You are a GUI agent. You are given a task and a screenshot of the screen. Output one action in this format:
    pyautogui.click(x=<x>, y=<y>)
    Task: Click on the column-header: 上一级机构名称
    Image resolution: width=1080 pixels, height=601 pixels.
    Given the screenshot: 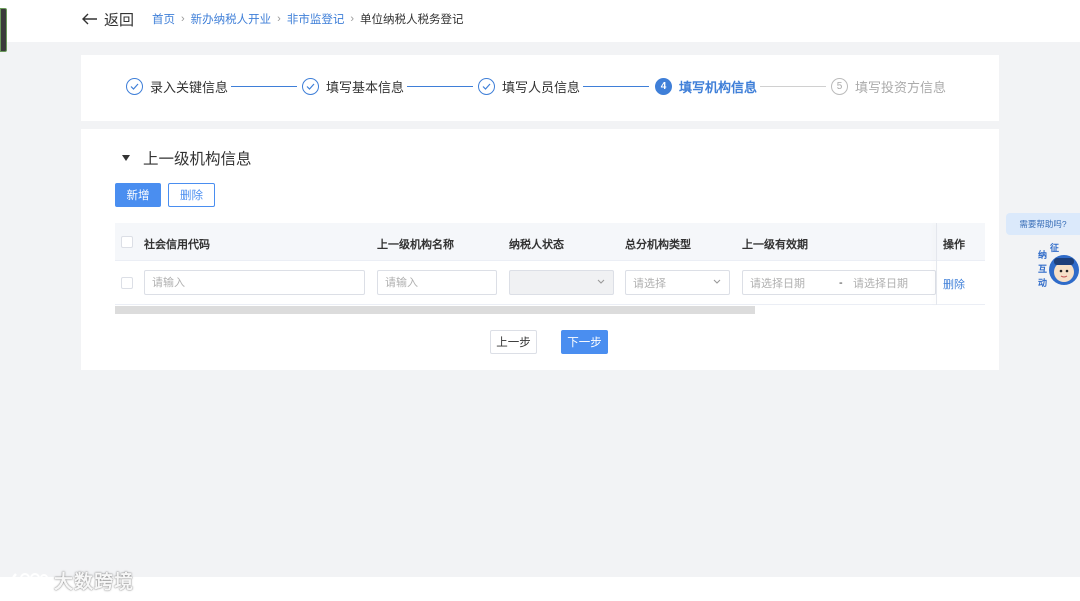 What is the action you would take?
    pyautogui.click(x=415, y=245)
    